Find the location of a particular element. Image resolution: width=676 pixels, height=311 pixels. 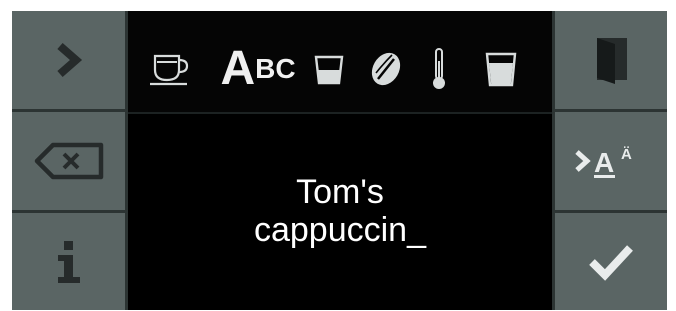

name-line-2: cappuccin_ is located at coordinates (339, 230).